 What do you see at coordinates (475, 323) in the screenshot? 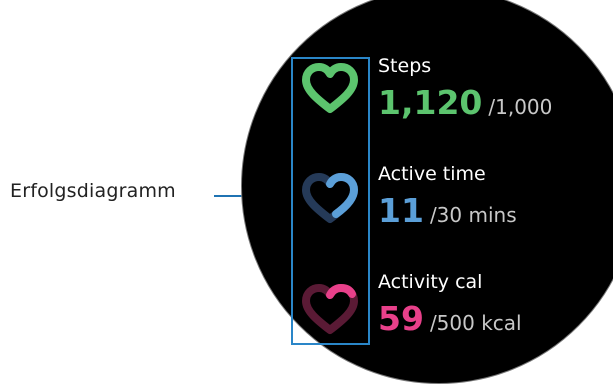
I see `activity-cal-goal: /500 kcal` at bounding box center [475, 323].